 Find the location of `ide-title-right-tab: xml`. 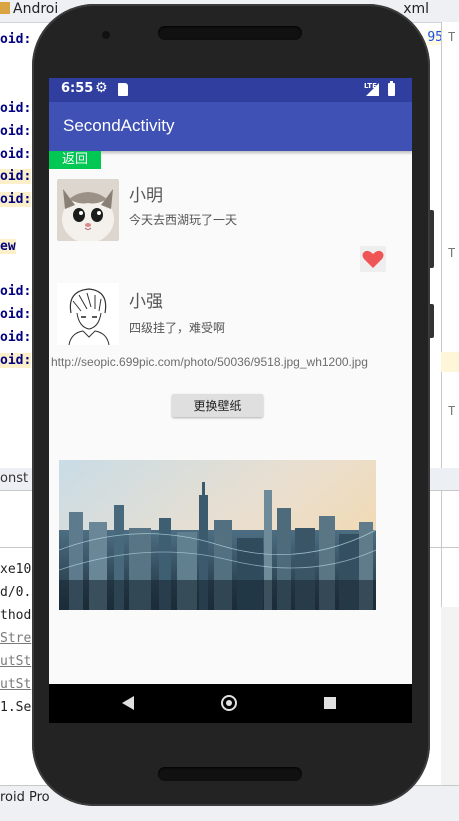

ide-title-right-tab: xml is located at coordinates (416, 9).